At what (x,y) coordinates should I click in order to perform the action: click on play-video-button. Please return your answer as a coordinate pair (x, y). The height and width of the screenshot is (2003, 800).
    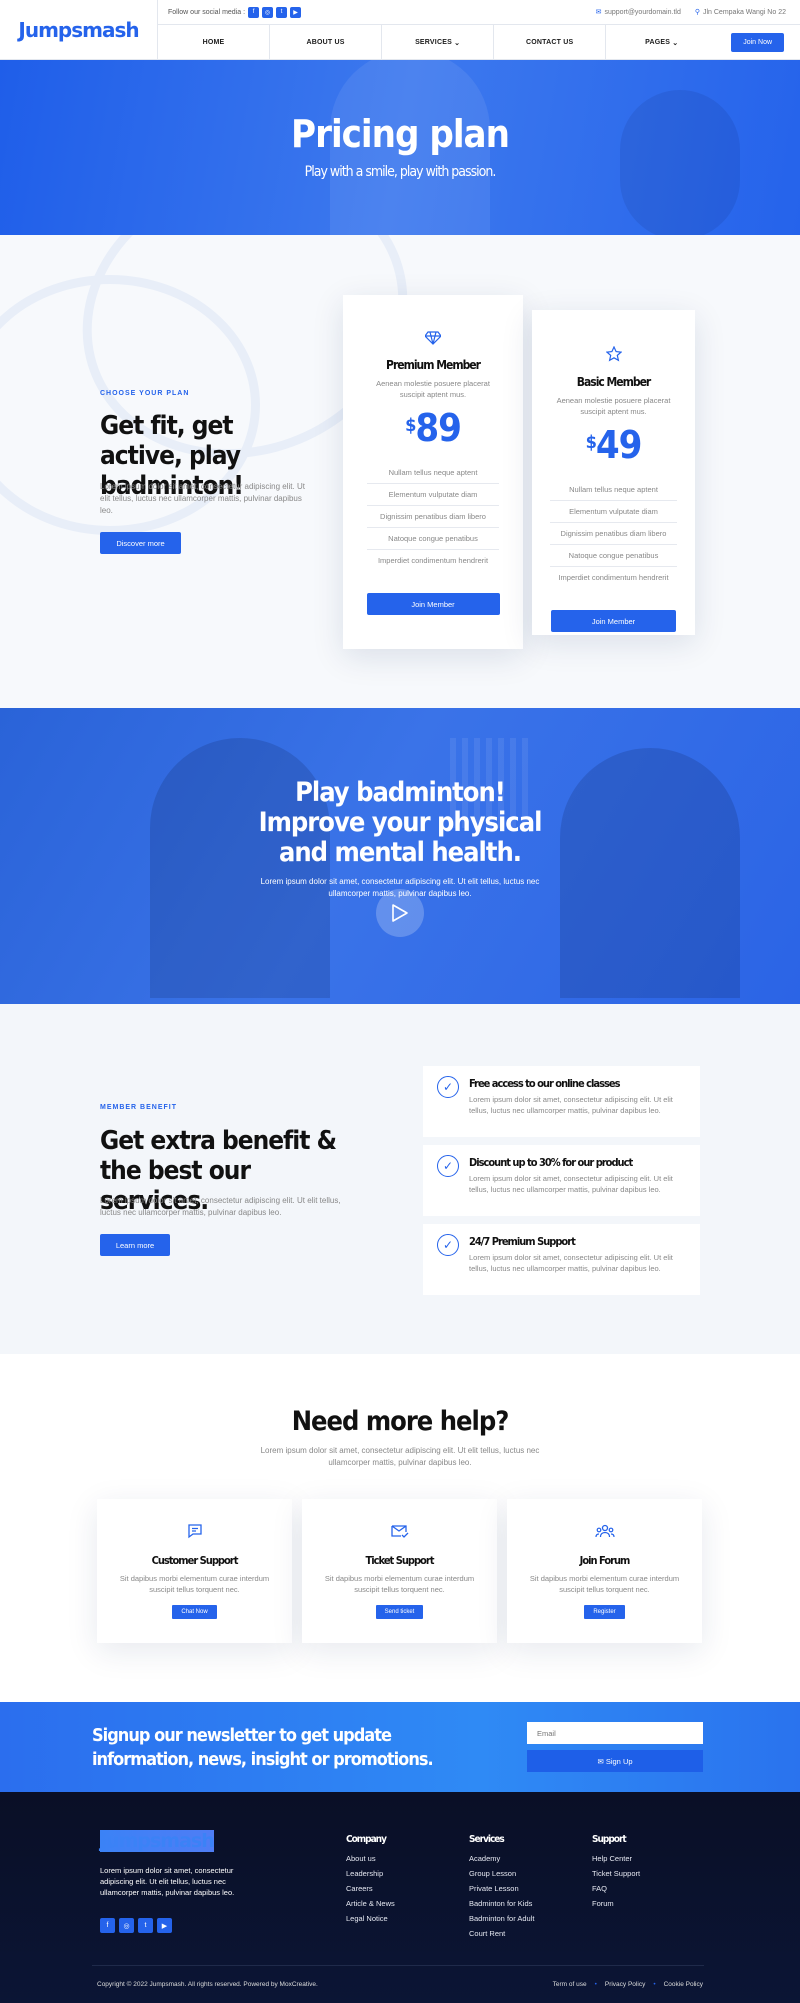
    Looking at the image, I should click on (400, 913).